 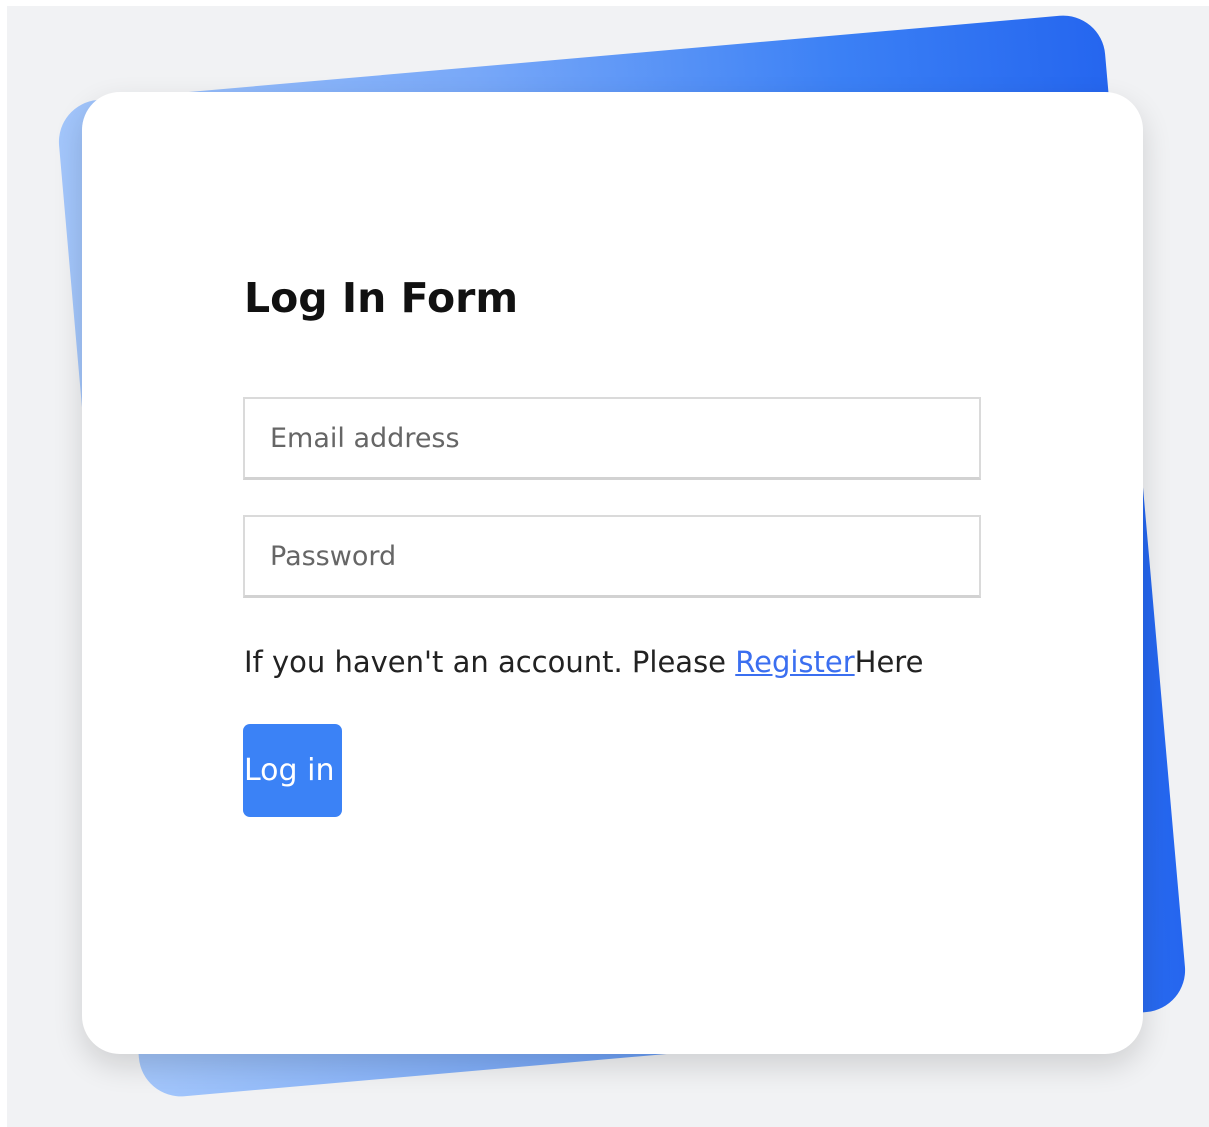 I want to click on register-link: Register, so click(x=794, y=662).